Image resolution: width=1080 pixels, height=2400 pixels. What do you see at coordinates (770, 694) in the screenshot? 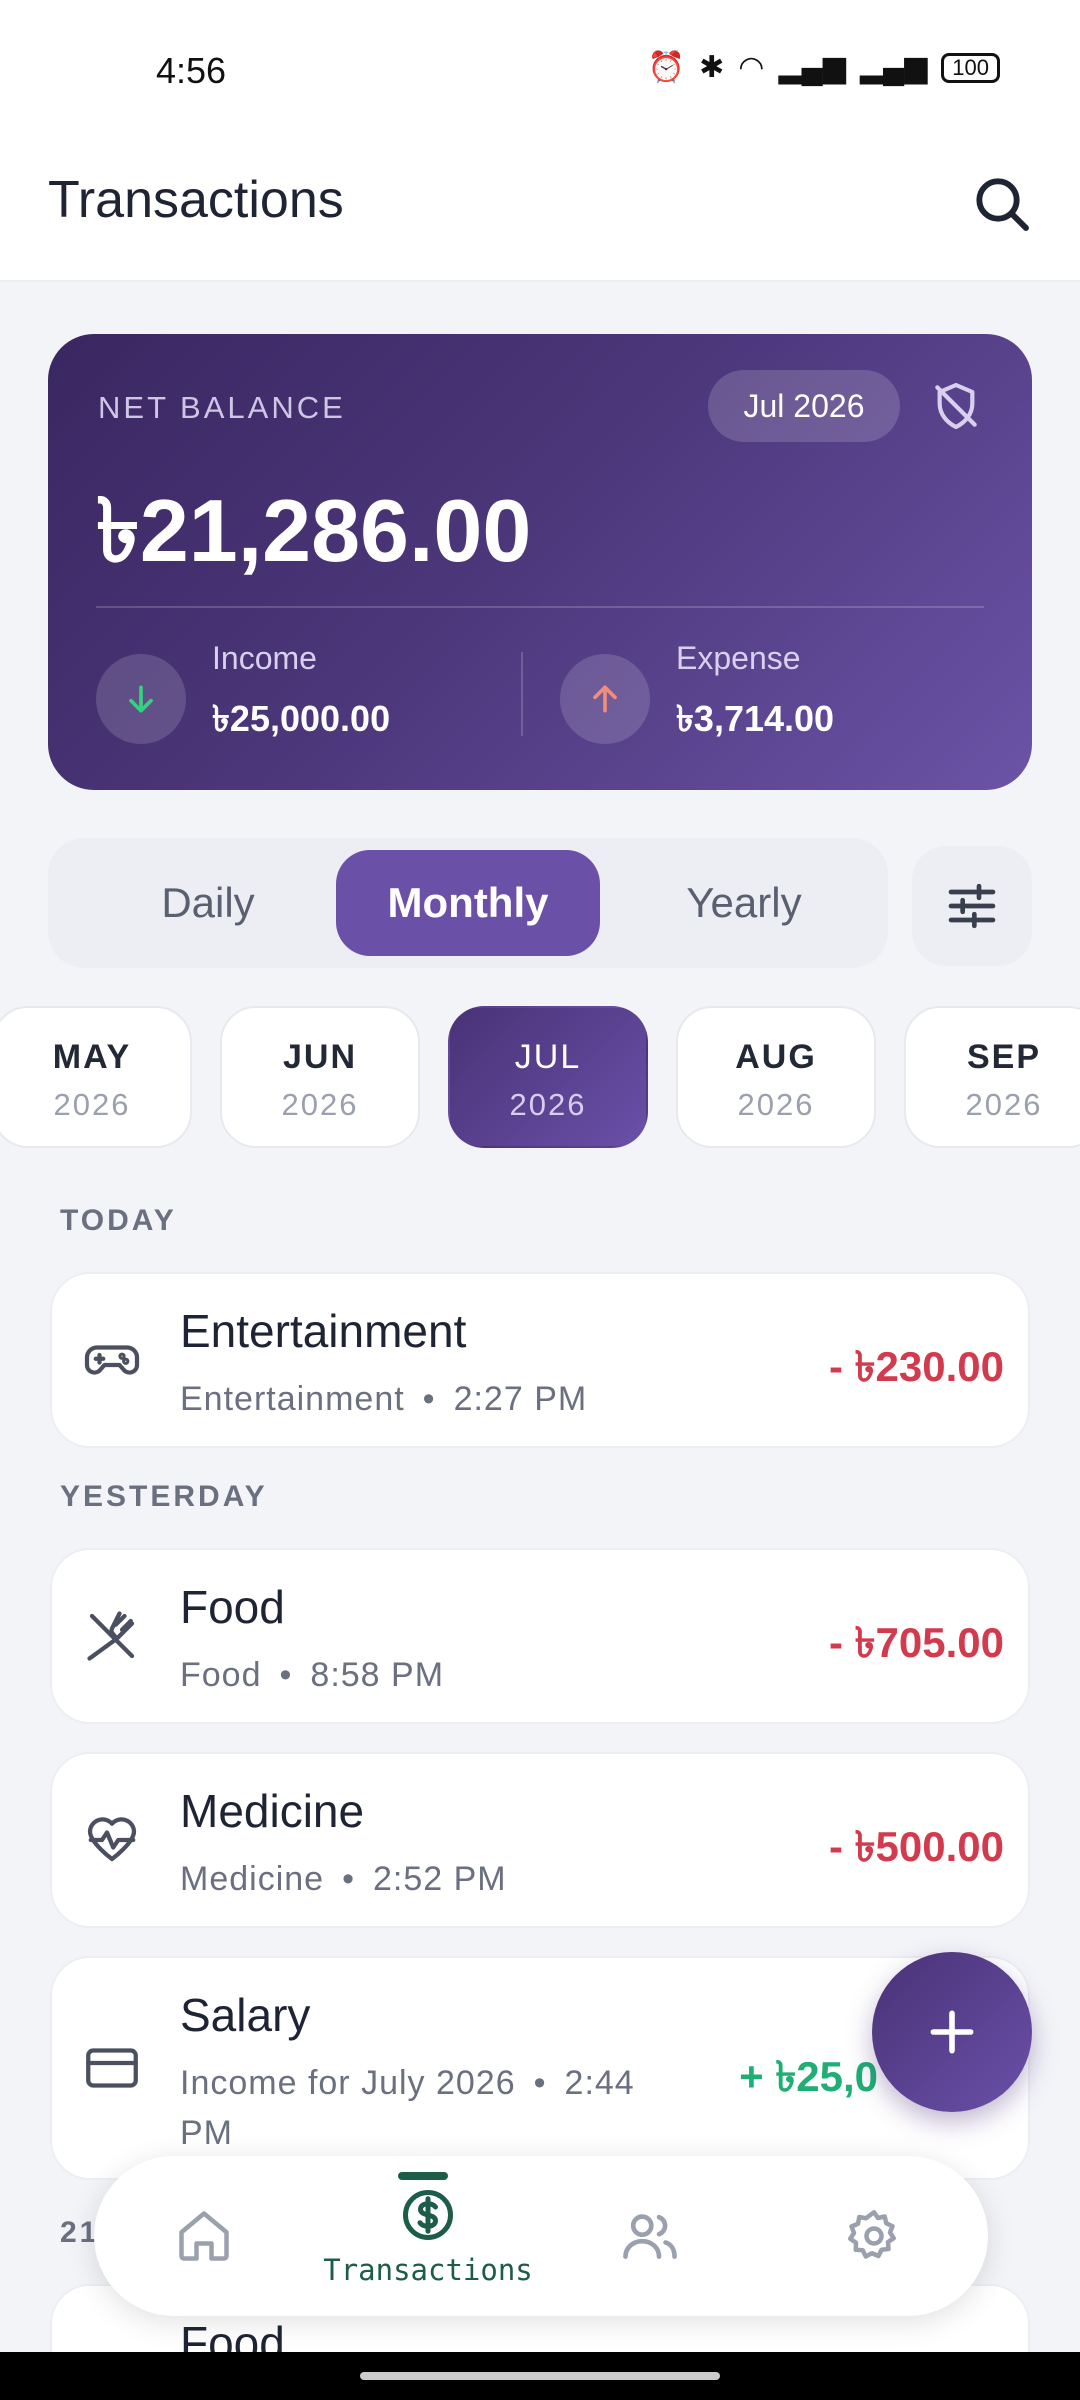
I see `expense-stat: Expense ৳3,714.00` at bounding box center [770, 694].